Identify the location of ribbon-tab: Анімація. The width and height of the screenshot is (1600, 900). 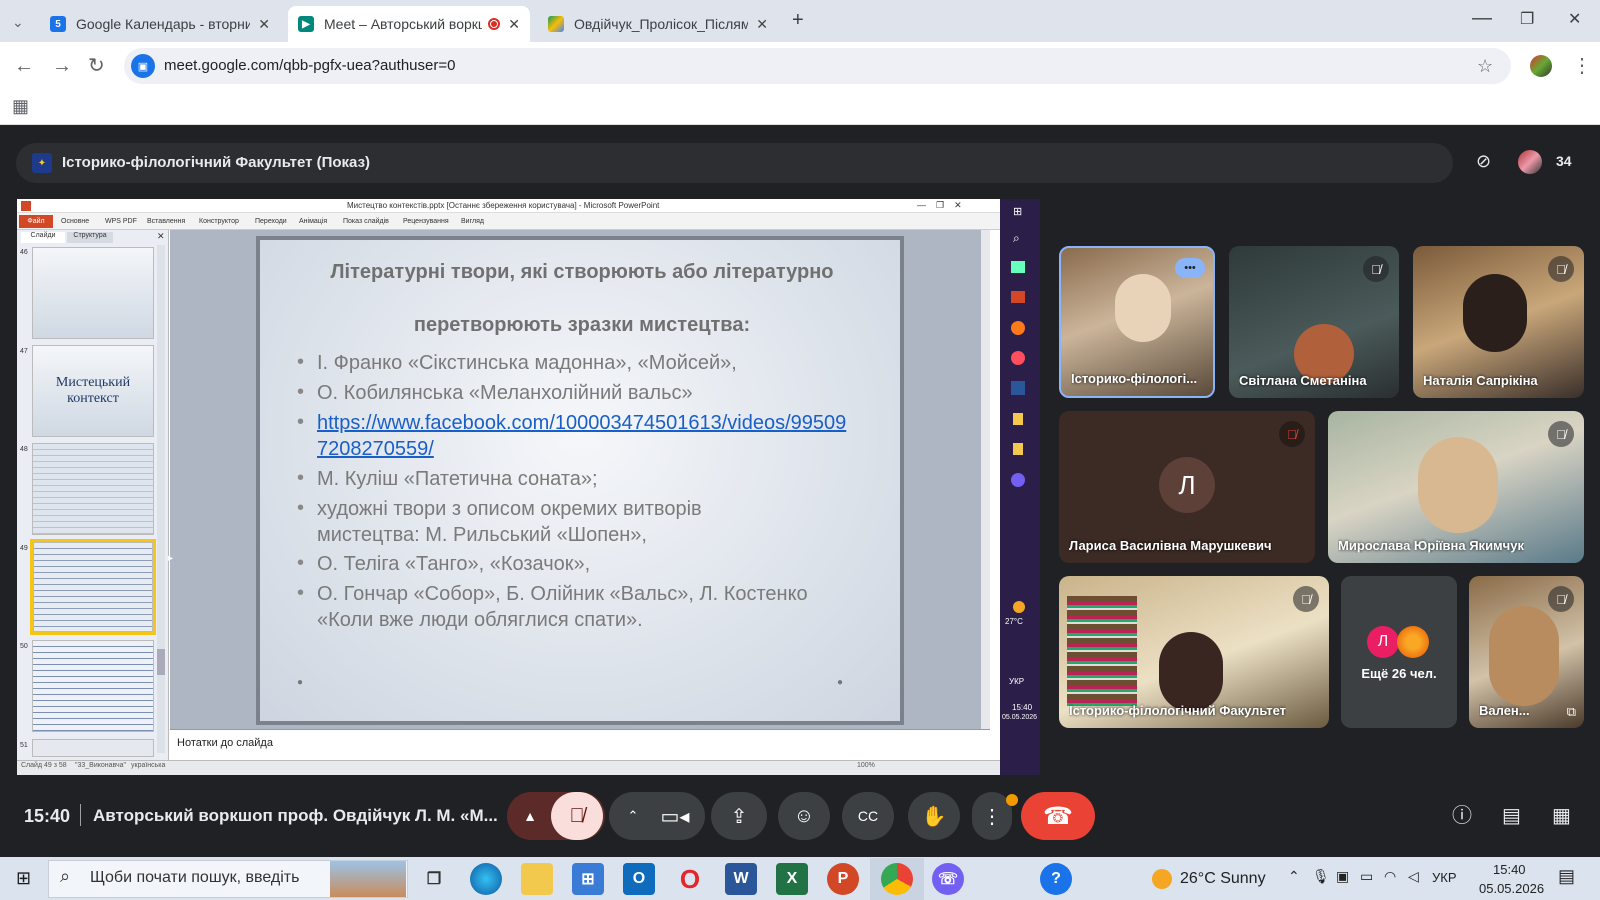
(313, 221).